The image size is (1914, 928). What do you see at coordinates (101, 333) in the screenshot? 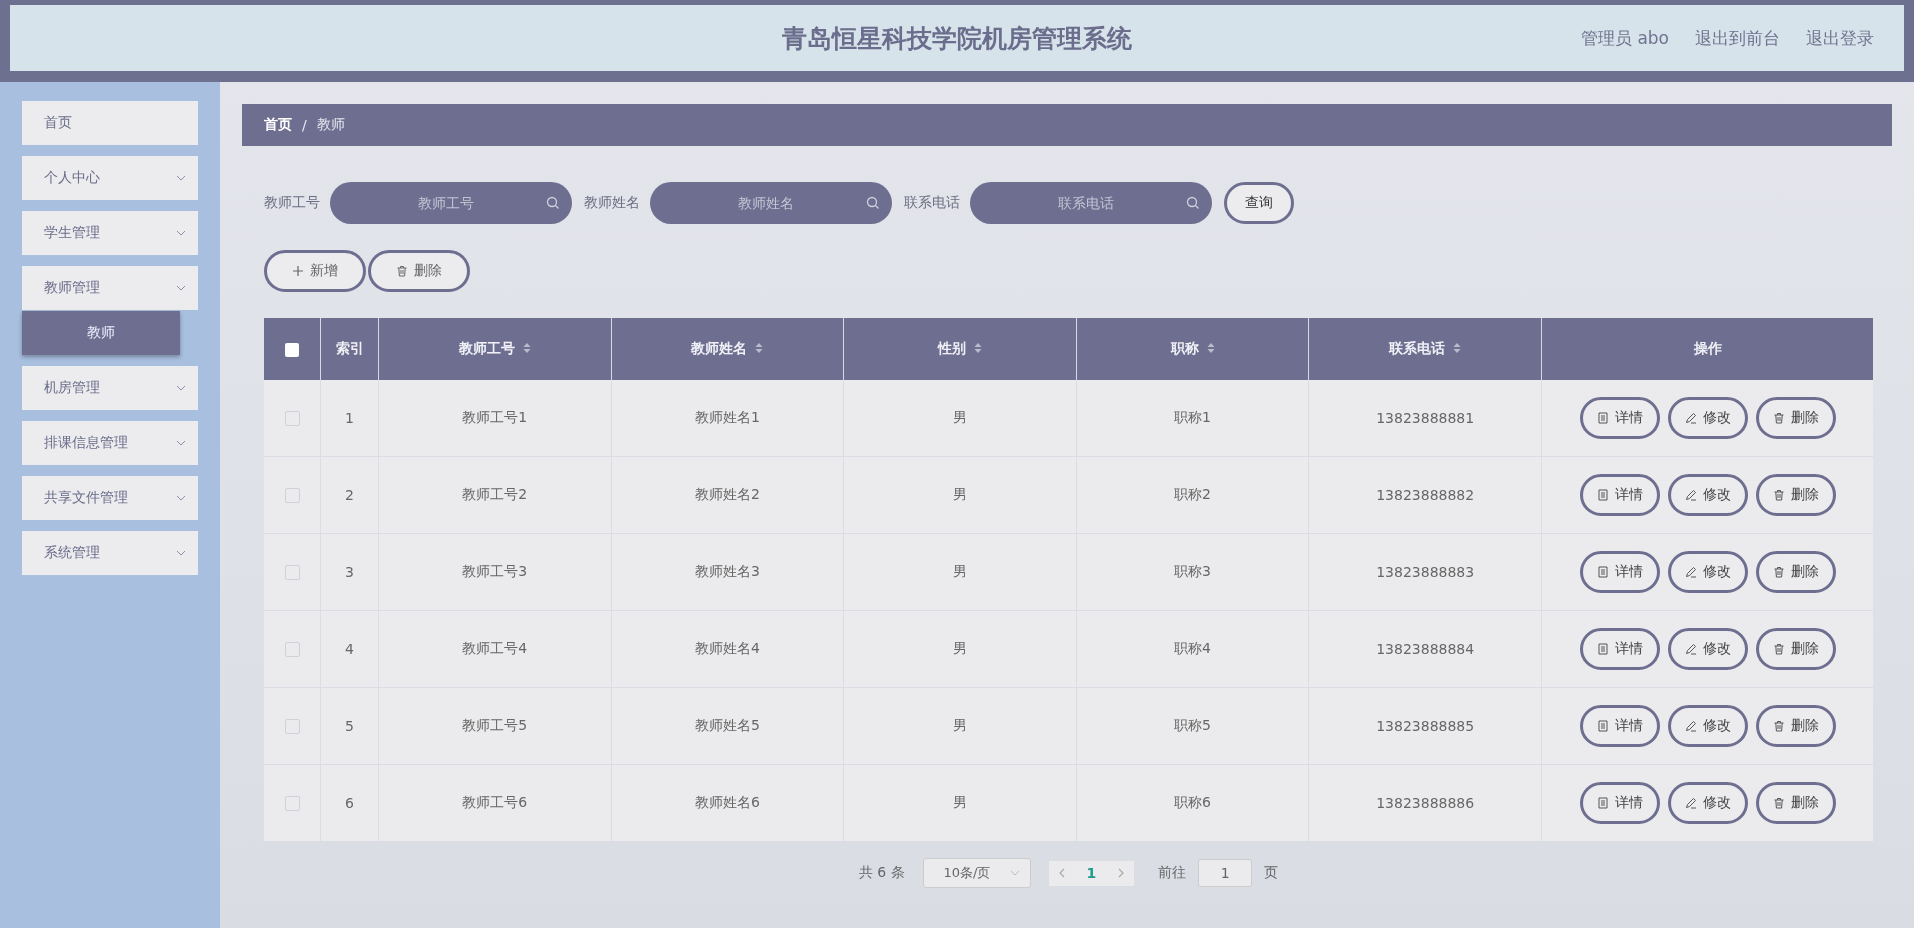
I see `submenu-item: 教师` at bounding box center [101, 333].